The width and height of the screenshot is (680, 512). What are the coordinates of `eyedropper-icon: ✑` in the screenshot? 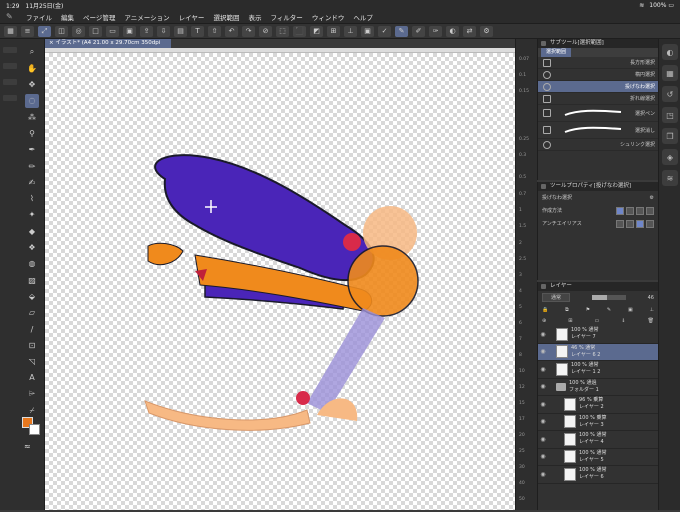 It's located at (435, 31).